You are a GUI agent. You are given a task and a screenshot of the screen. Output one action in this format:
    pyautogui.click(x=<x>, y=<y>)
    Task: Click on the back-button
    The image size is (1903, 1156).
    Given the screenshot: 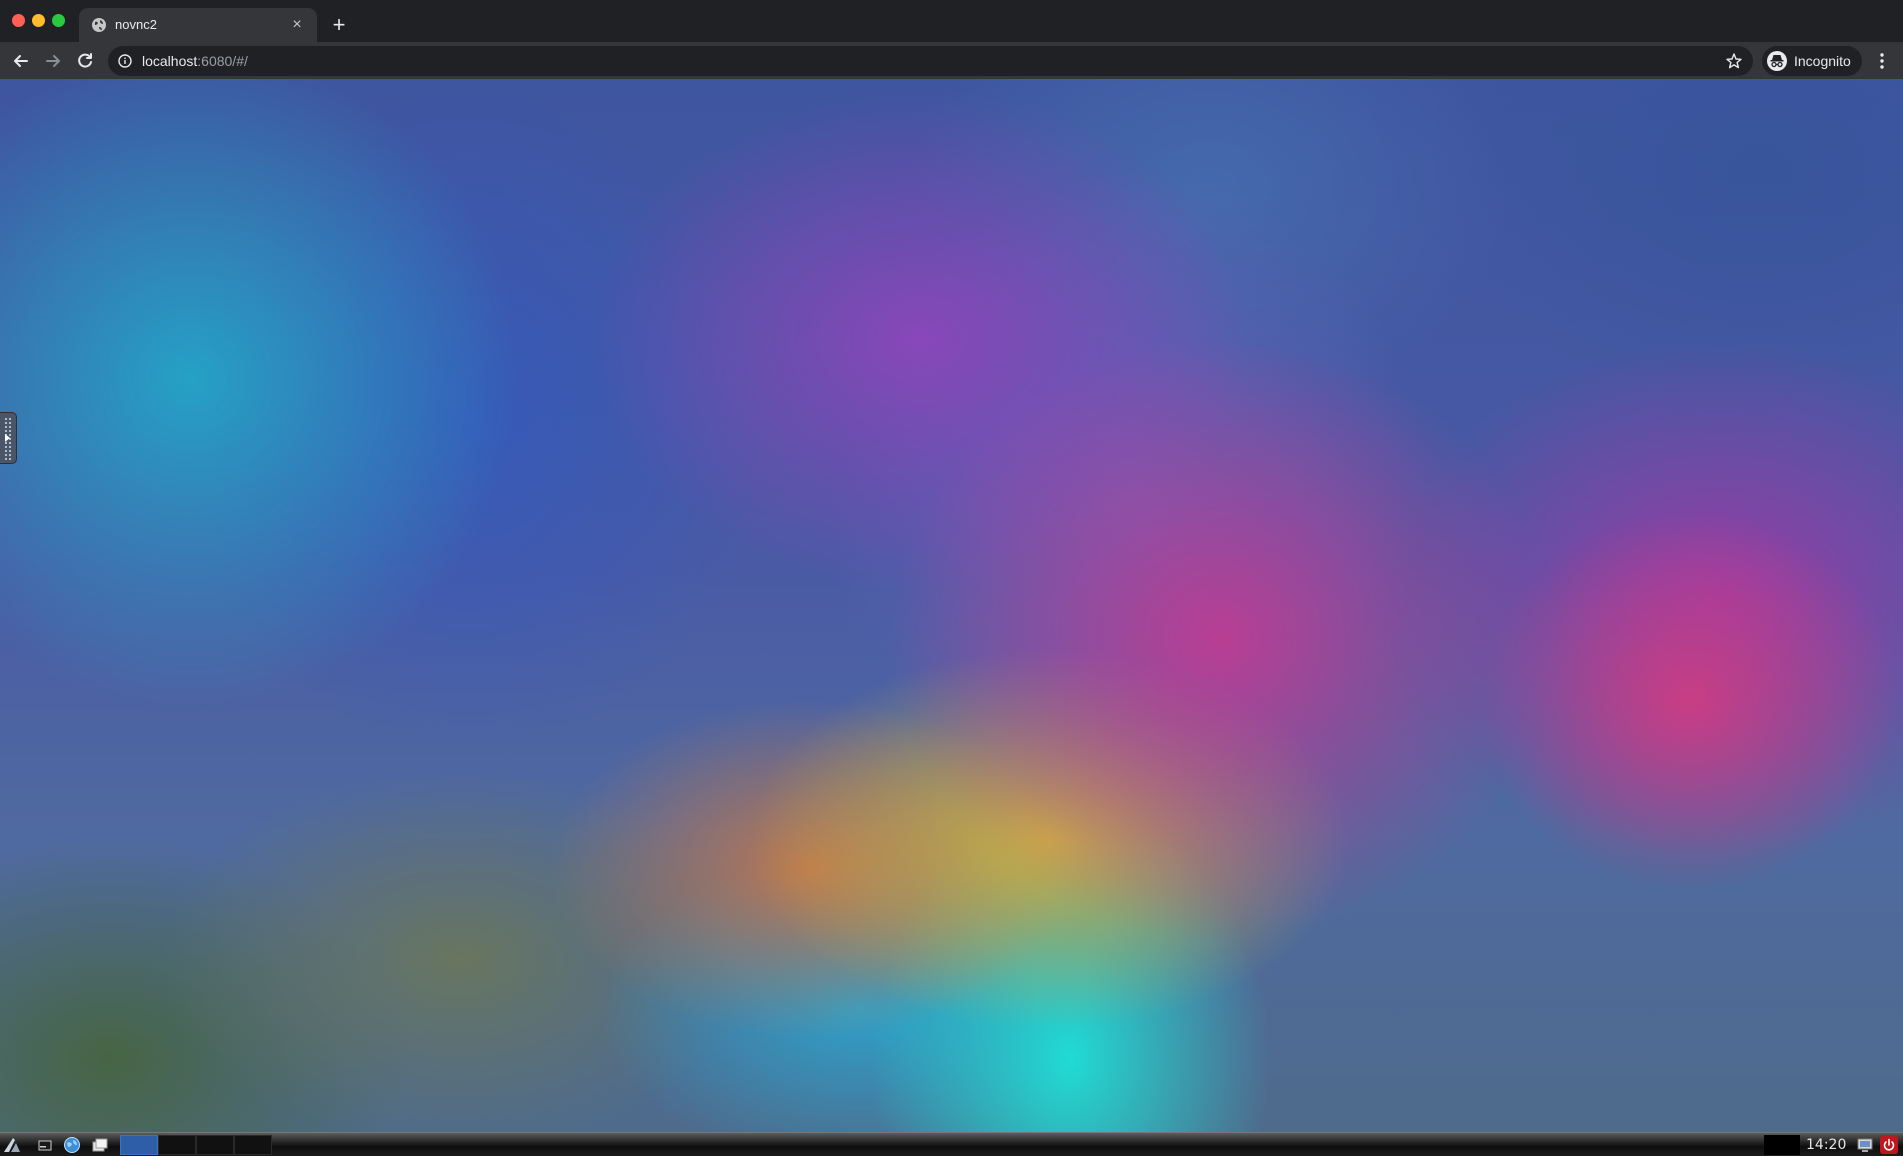 What is the action you would take?
    pyautogui.click(x=21, y=61)
    